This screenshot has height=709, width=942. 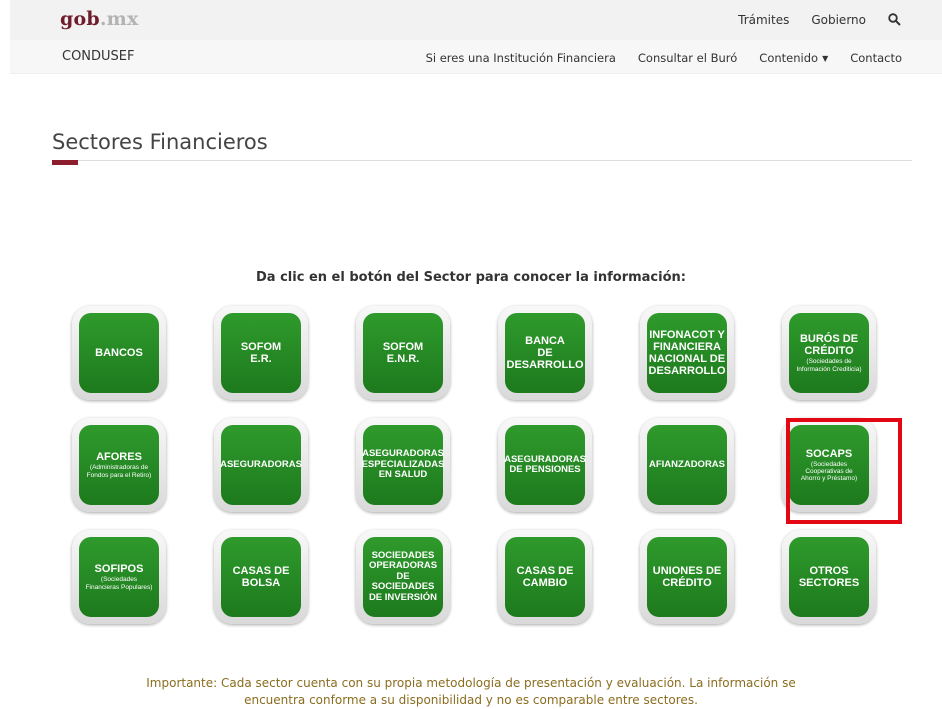 I want to click on sector-button-face: BANCA DE DESARROLLO, so click(x=545, y=353).